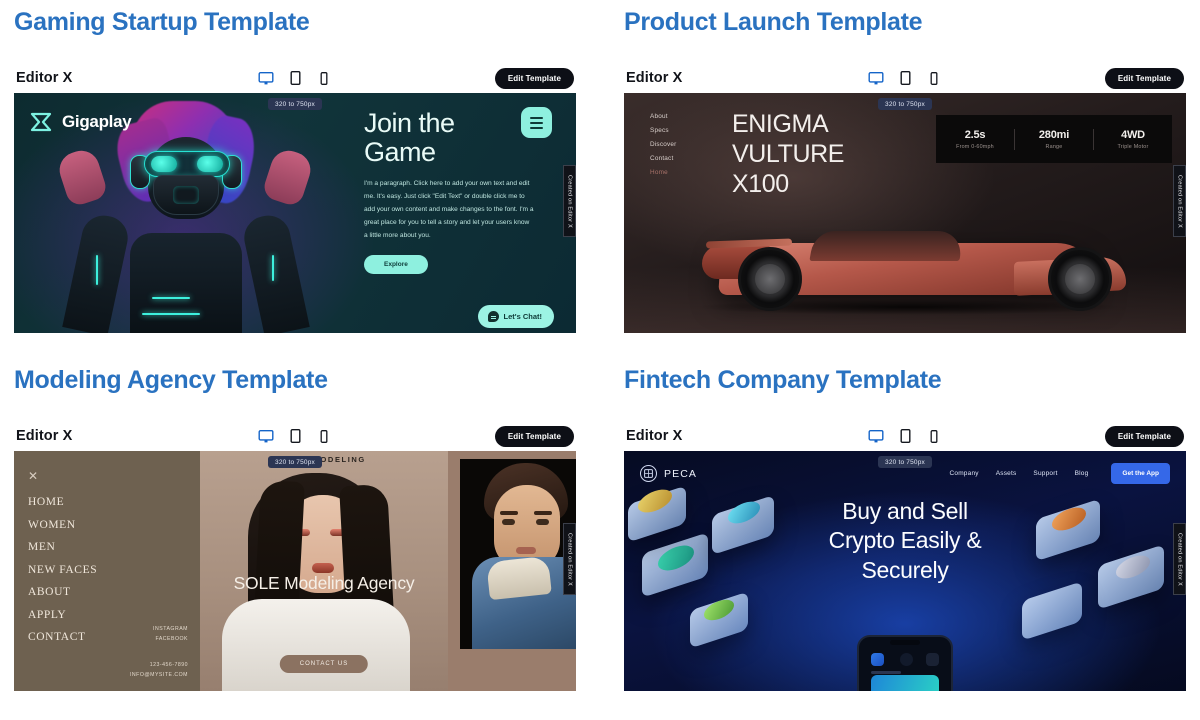 The width and height of the screenshot is (1200, 720). Describe the element at coordinates (522, 316) in the screenshot. I see `lets-chat-label: Let's Chat!` at that location.